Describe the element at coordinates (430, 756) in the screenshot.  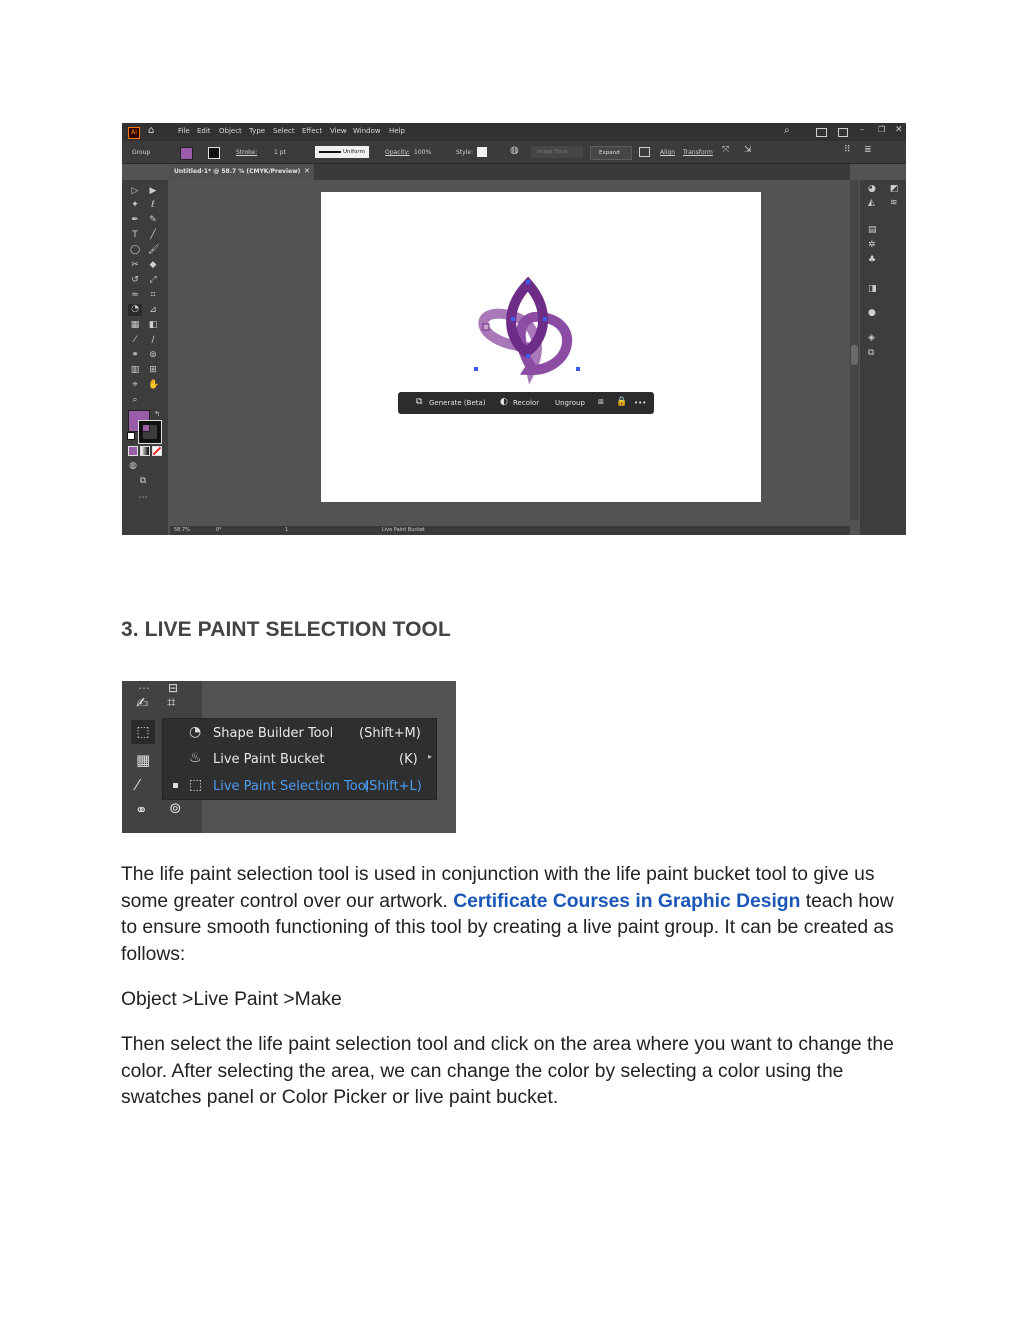
I see `flyout-tearoff-icon: ▸` at that location.